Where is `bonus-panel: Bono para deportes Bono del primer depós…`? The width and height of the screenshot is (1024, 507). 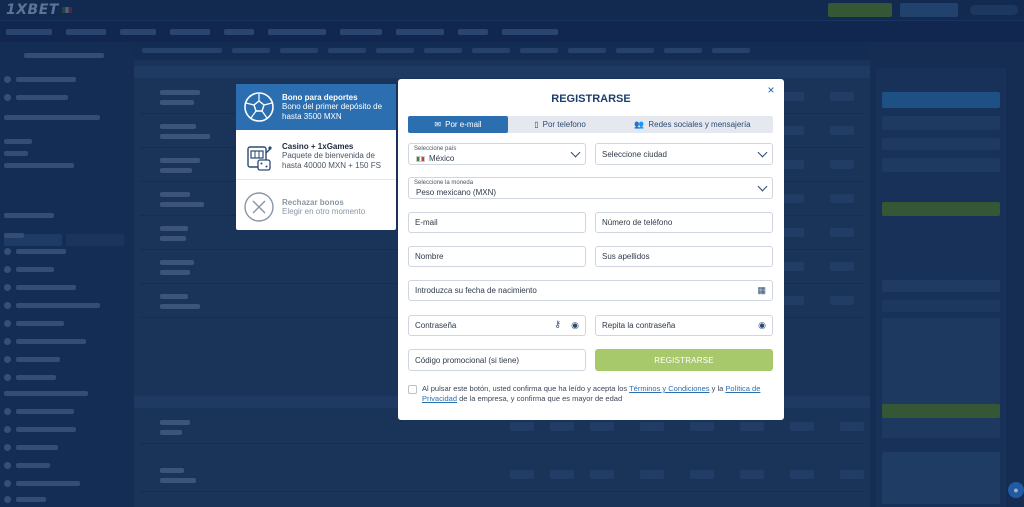
bonus-panel: Bono para deportes Bono del primer depós… is located at coordinates (316, 157).